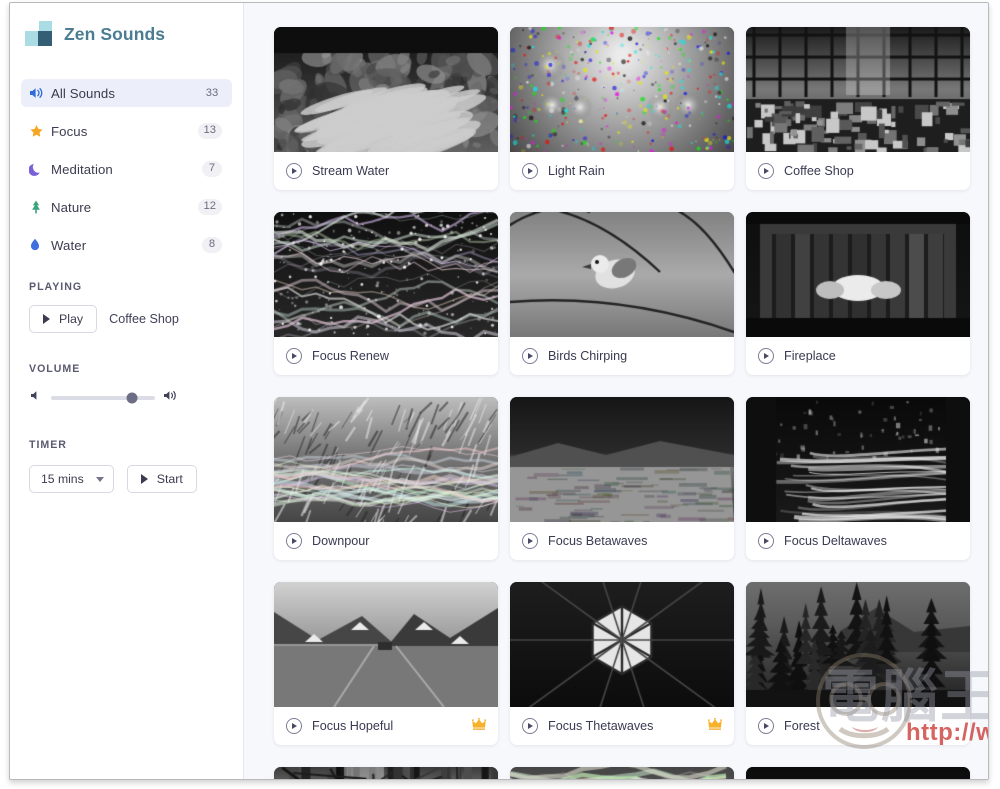  Describe the element at coordinates (622, 293) in the screenshot. I see `sound-card: Birds Chirping` at that location.